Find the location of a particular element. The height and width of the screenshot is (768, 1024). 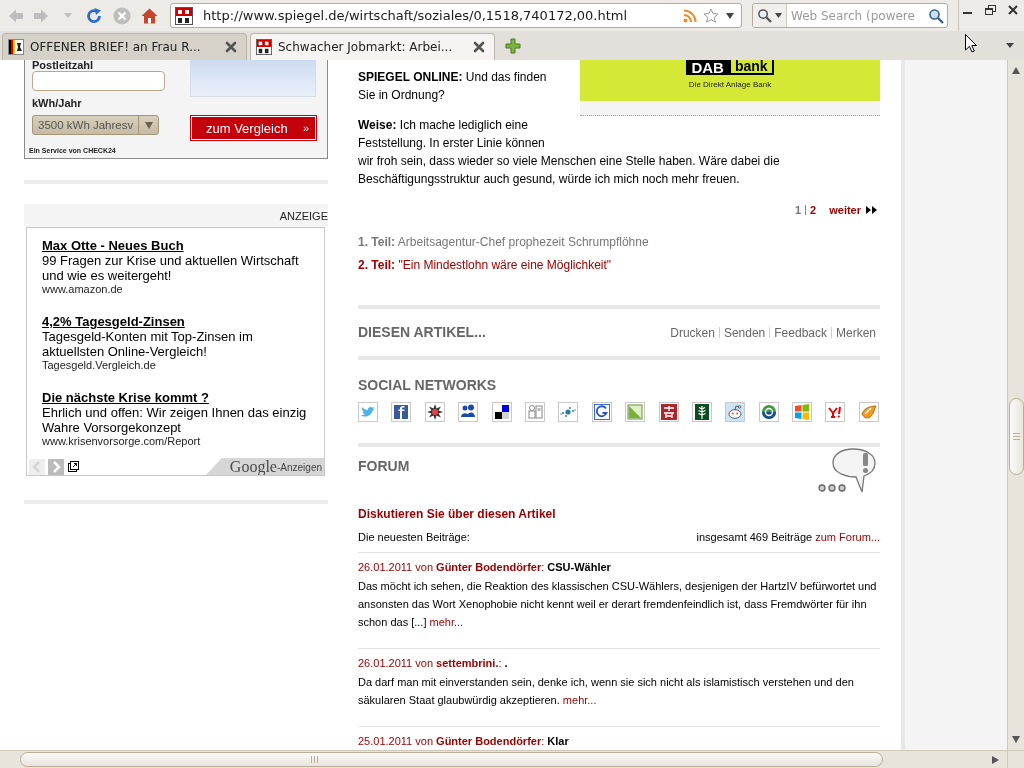

star-icon is located at coordinates (711, 15).